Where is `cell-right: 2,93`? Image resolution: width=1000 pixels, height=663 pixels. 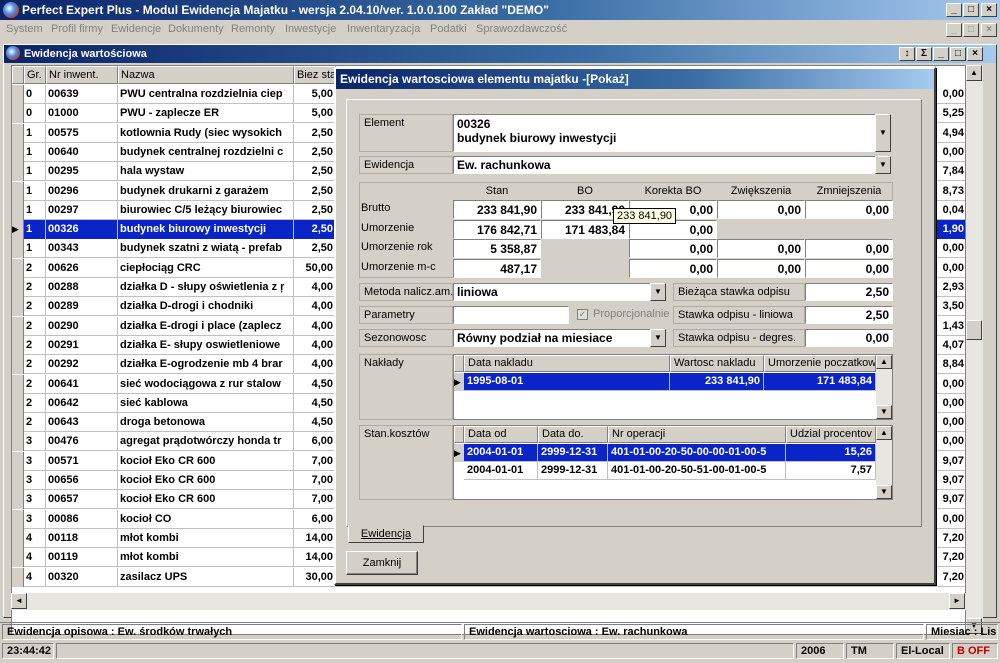 cell-right: 2,93 is located at coordinates (948, 287).